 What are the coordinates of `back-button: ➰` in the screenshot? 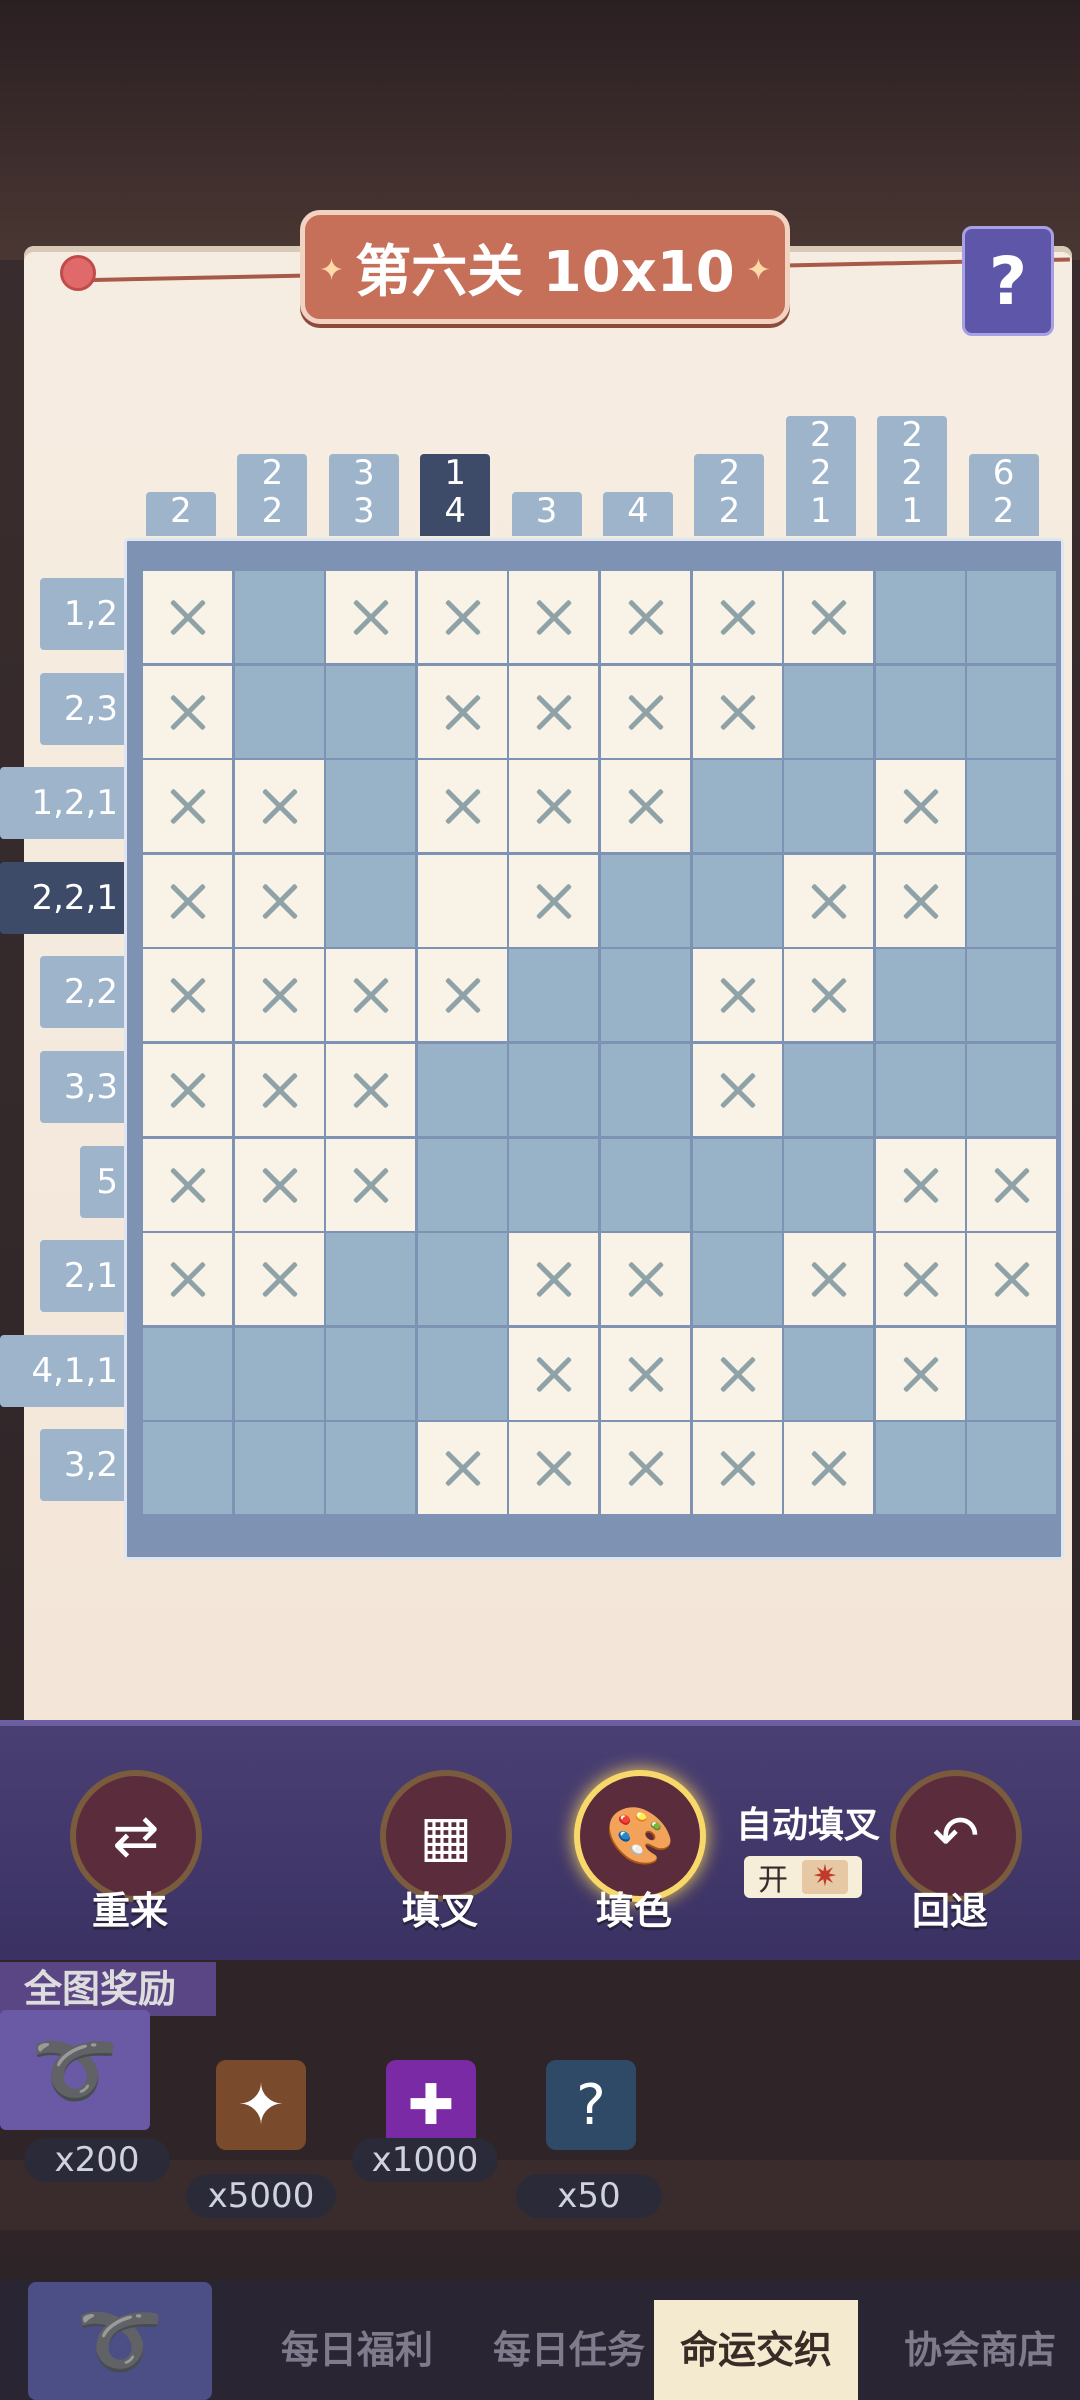 It's located at (120, 2341).